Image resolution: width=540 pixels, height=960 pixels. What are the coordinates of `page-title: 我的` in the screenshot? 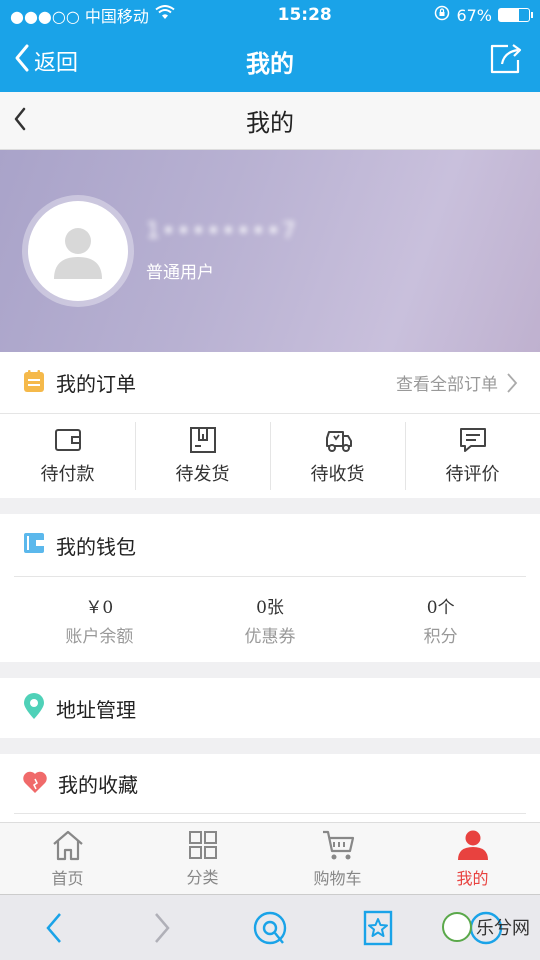 It's located at (270, 123).